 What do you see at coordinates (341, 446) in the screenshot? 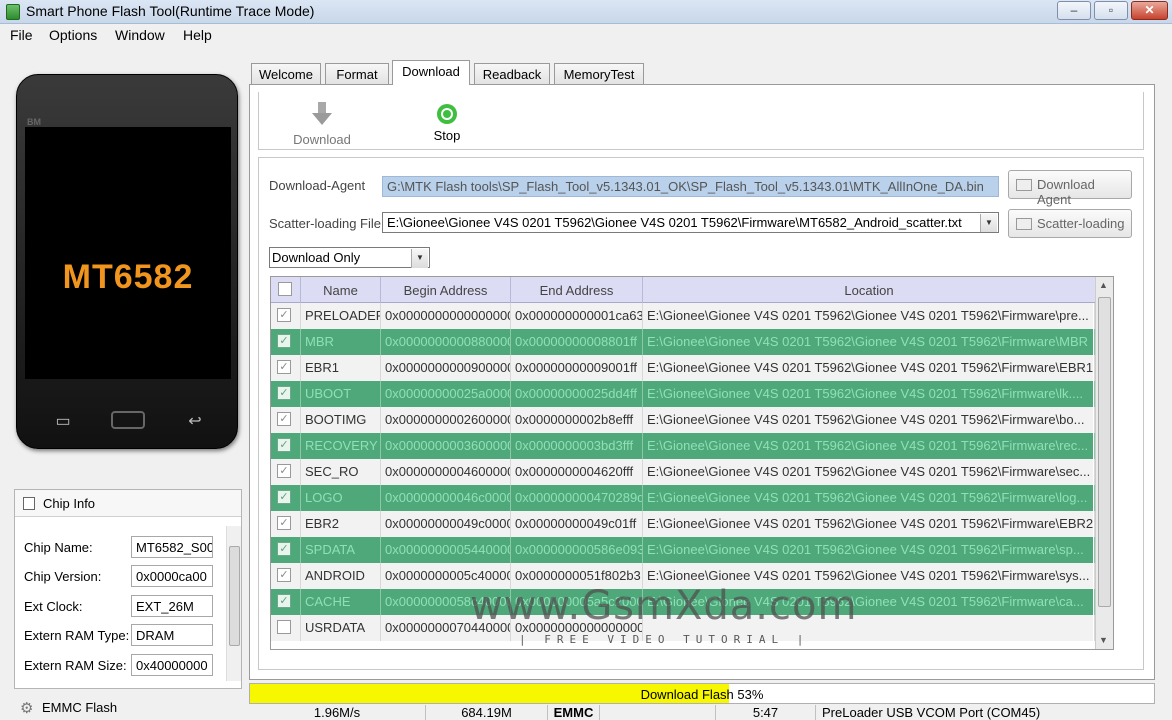
I see `partition-name-cell: RECOVERY` at bounding box center [341, 446].